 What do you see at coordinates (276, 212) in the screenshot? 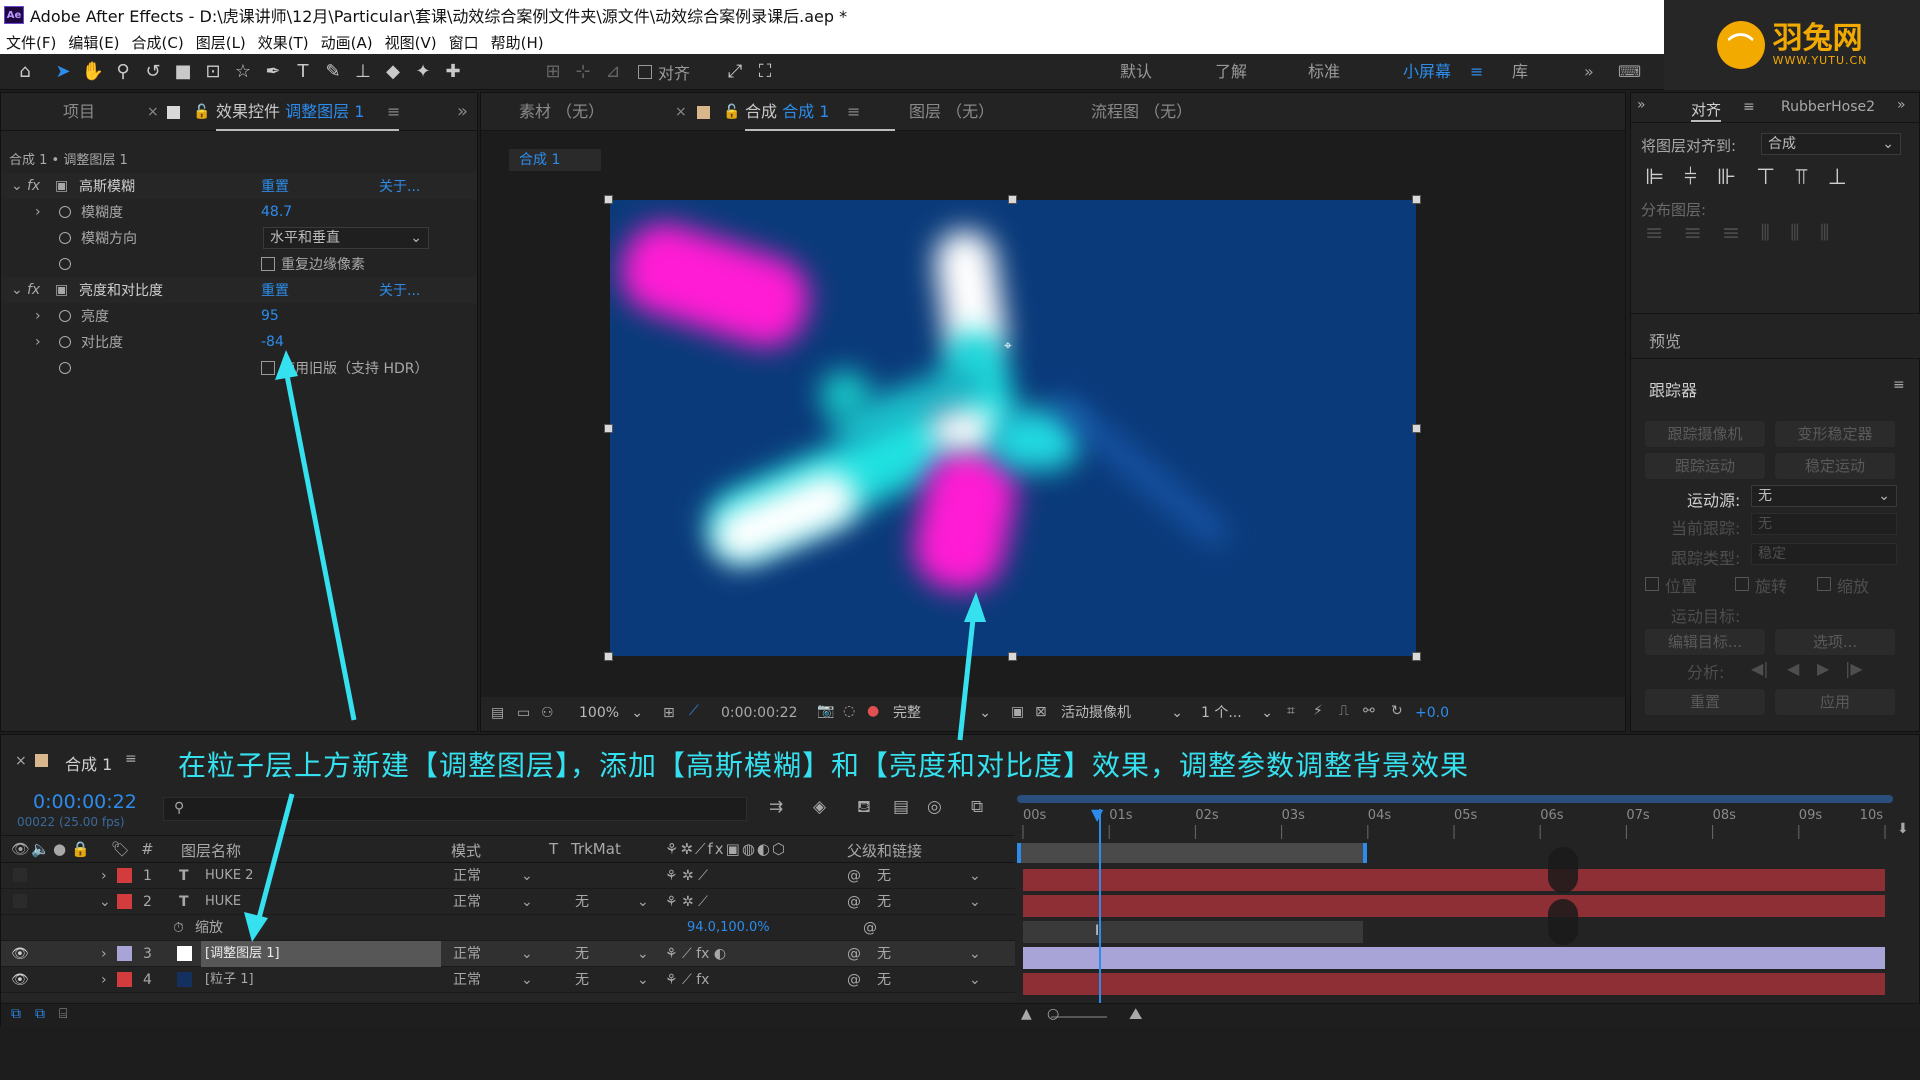
I see `blurriness-value: 48.7` at bounding box center [276, 212].